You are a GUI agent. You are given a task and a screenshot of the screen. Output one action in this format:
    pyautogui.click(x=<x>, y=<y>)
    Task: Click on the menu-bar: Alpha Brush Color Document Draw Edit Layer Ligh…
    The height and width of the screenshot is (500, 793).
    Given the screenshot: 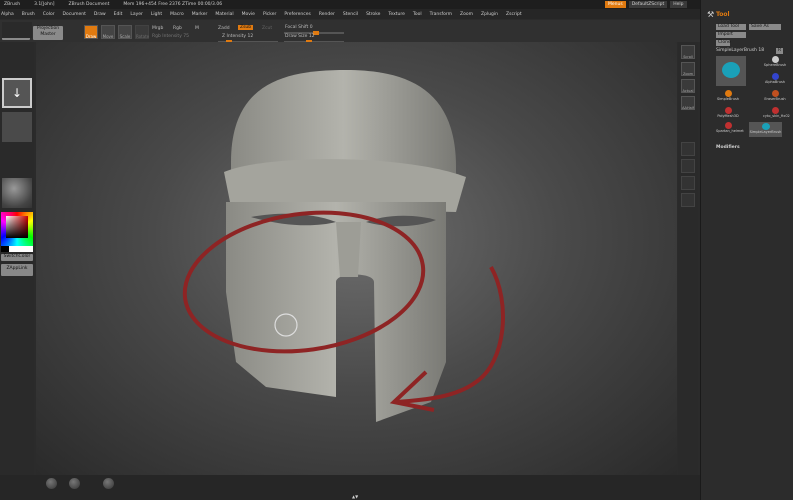 What is the action you would take?
    pyautogui.click(x=350, y=14)
    